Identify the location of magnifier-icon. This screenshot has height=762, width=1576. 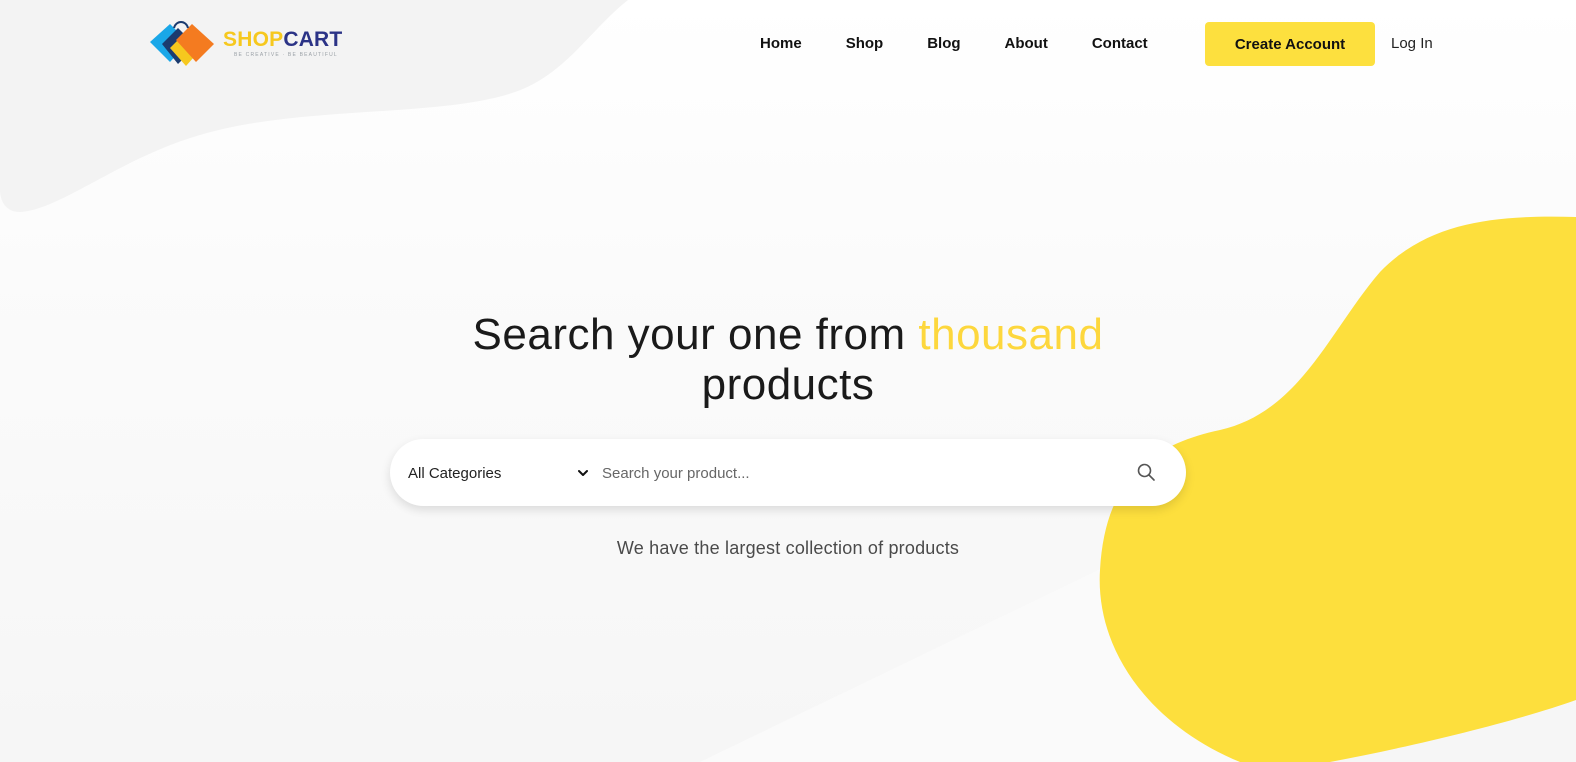
(1146, 472).